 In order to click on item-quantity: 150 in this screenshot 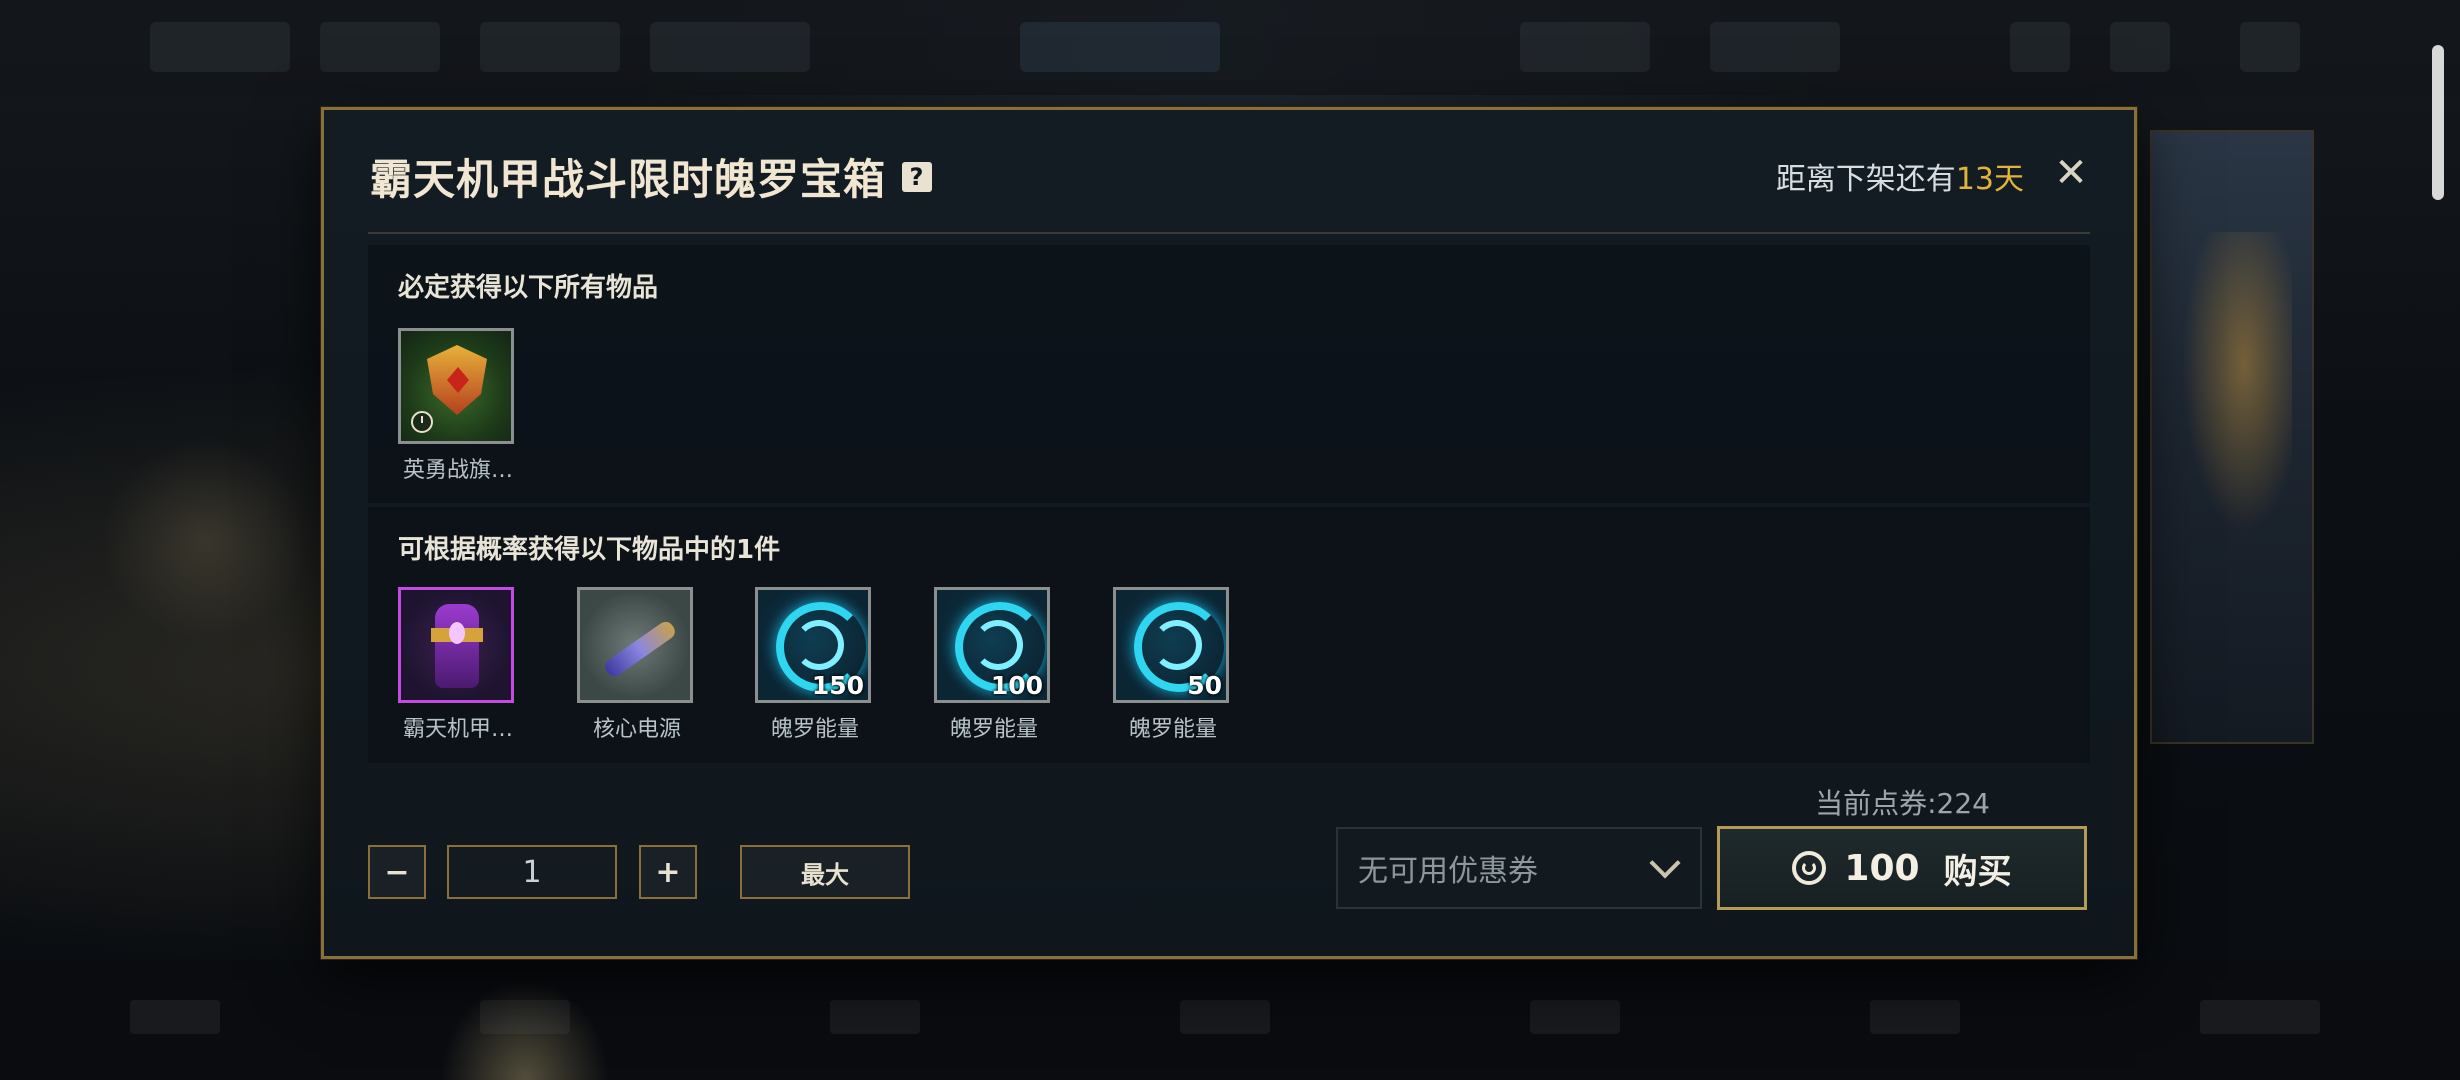, I will do `click(837, 685)`.